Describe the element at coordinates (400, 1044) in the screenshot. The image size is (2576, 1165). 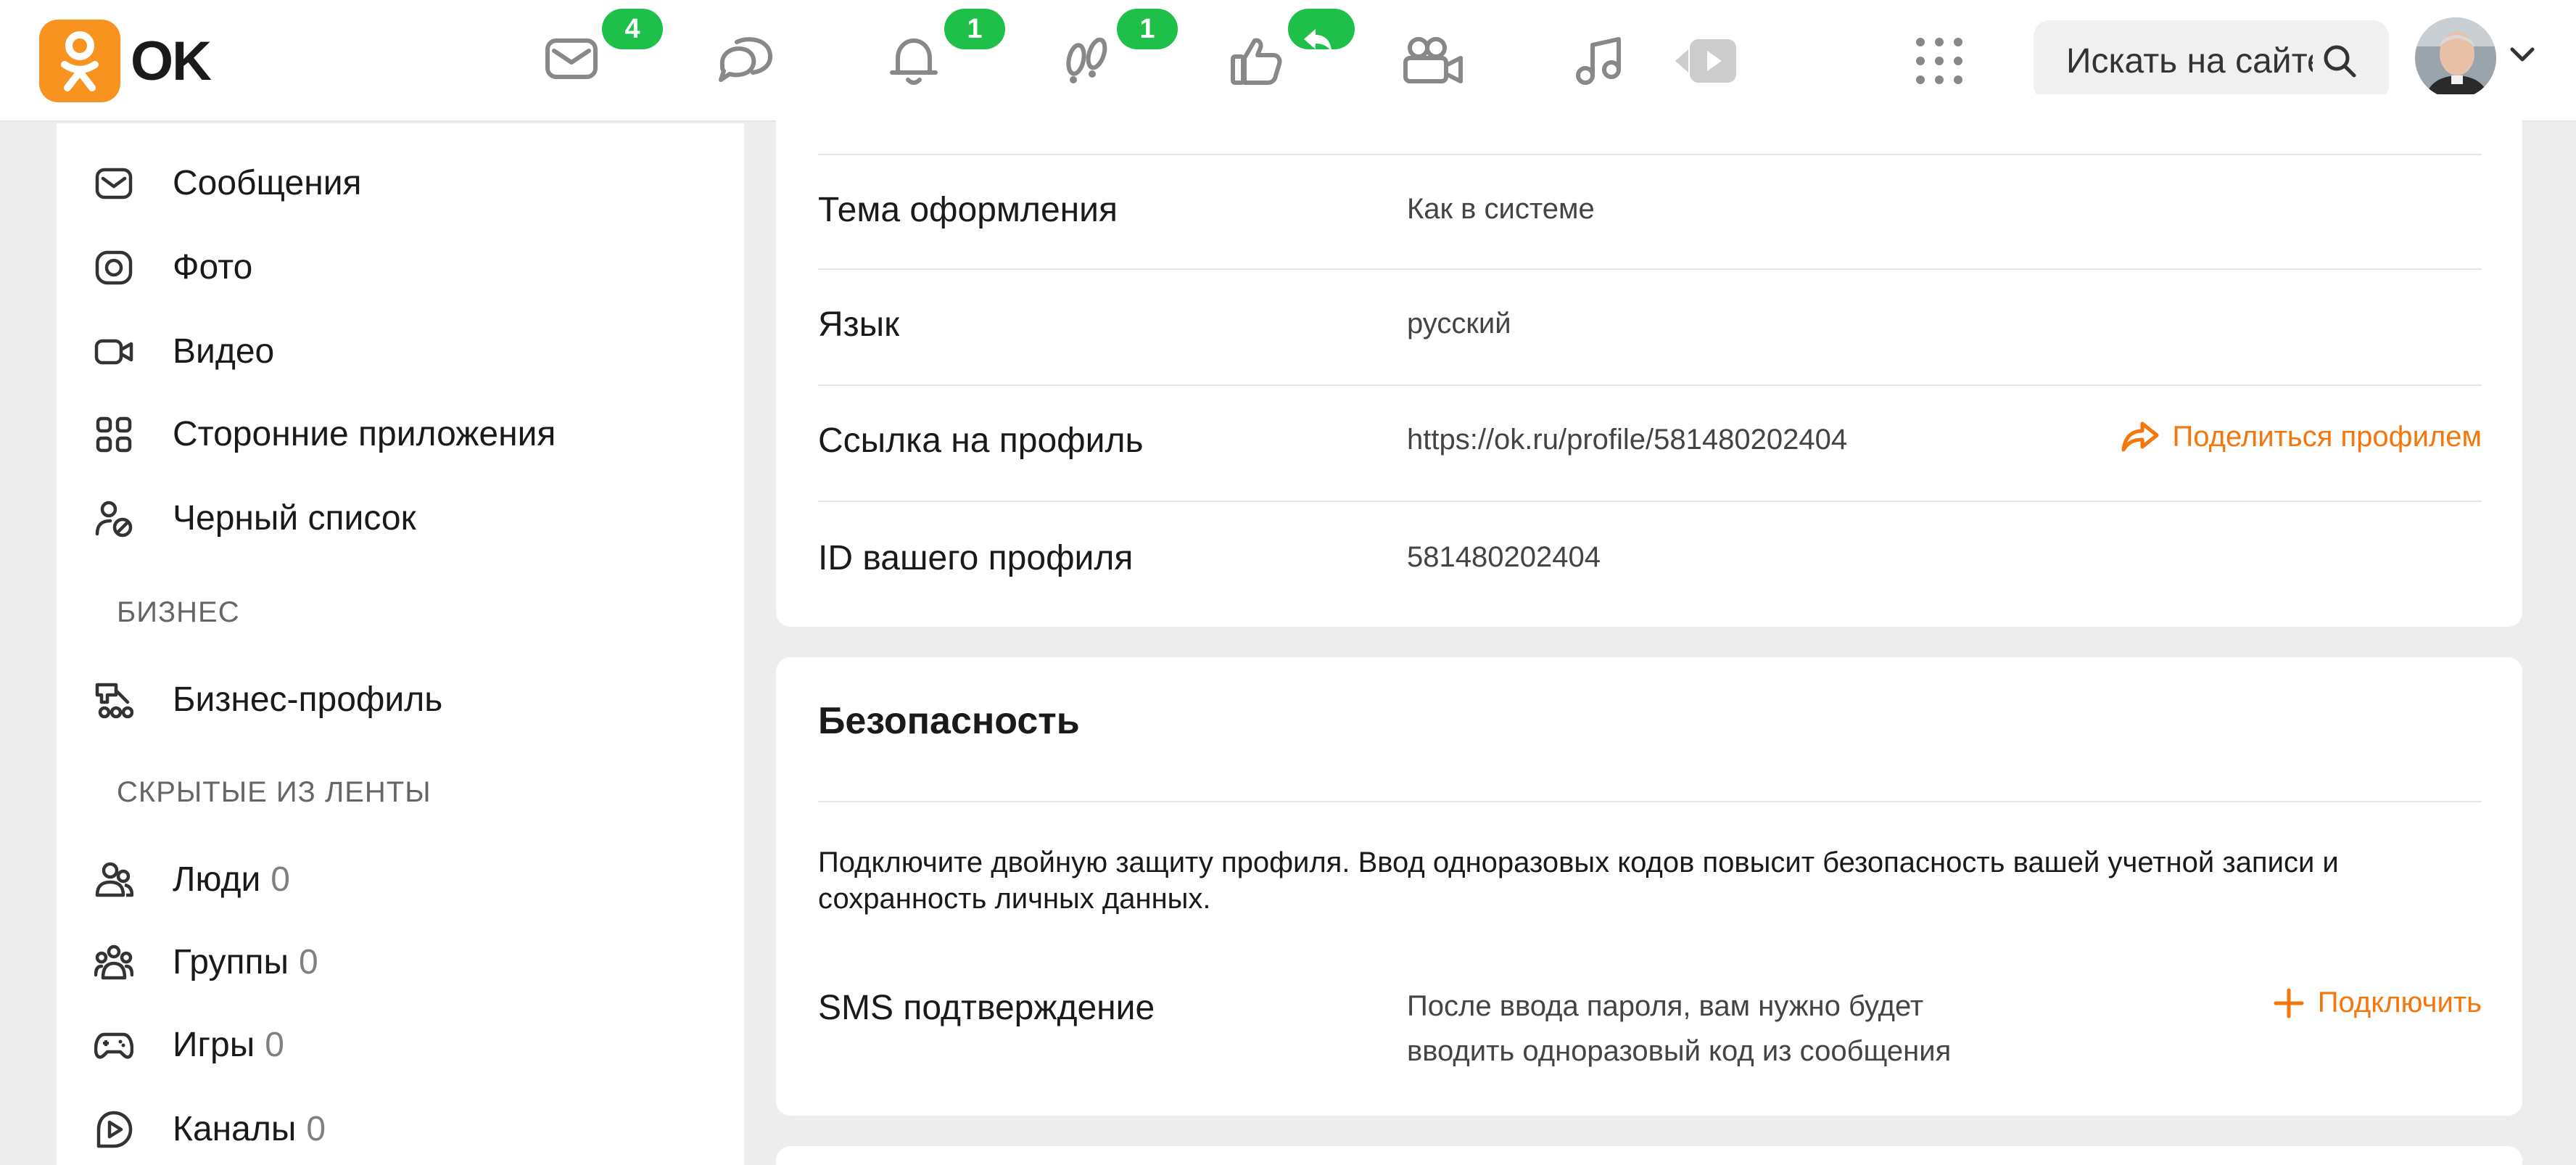
I see `sidebar-item-hidden-games: Игры 0` at that location.